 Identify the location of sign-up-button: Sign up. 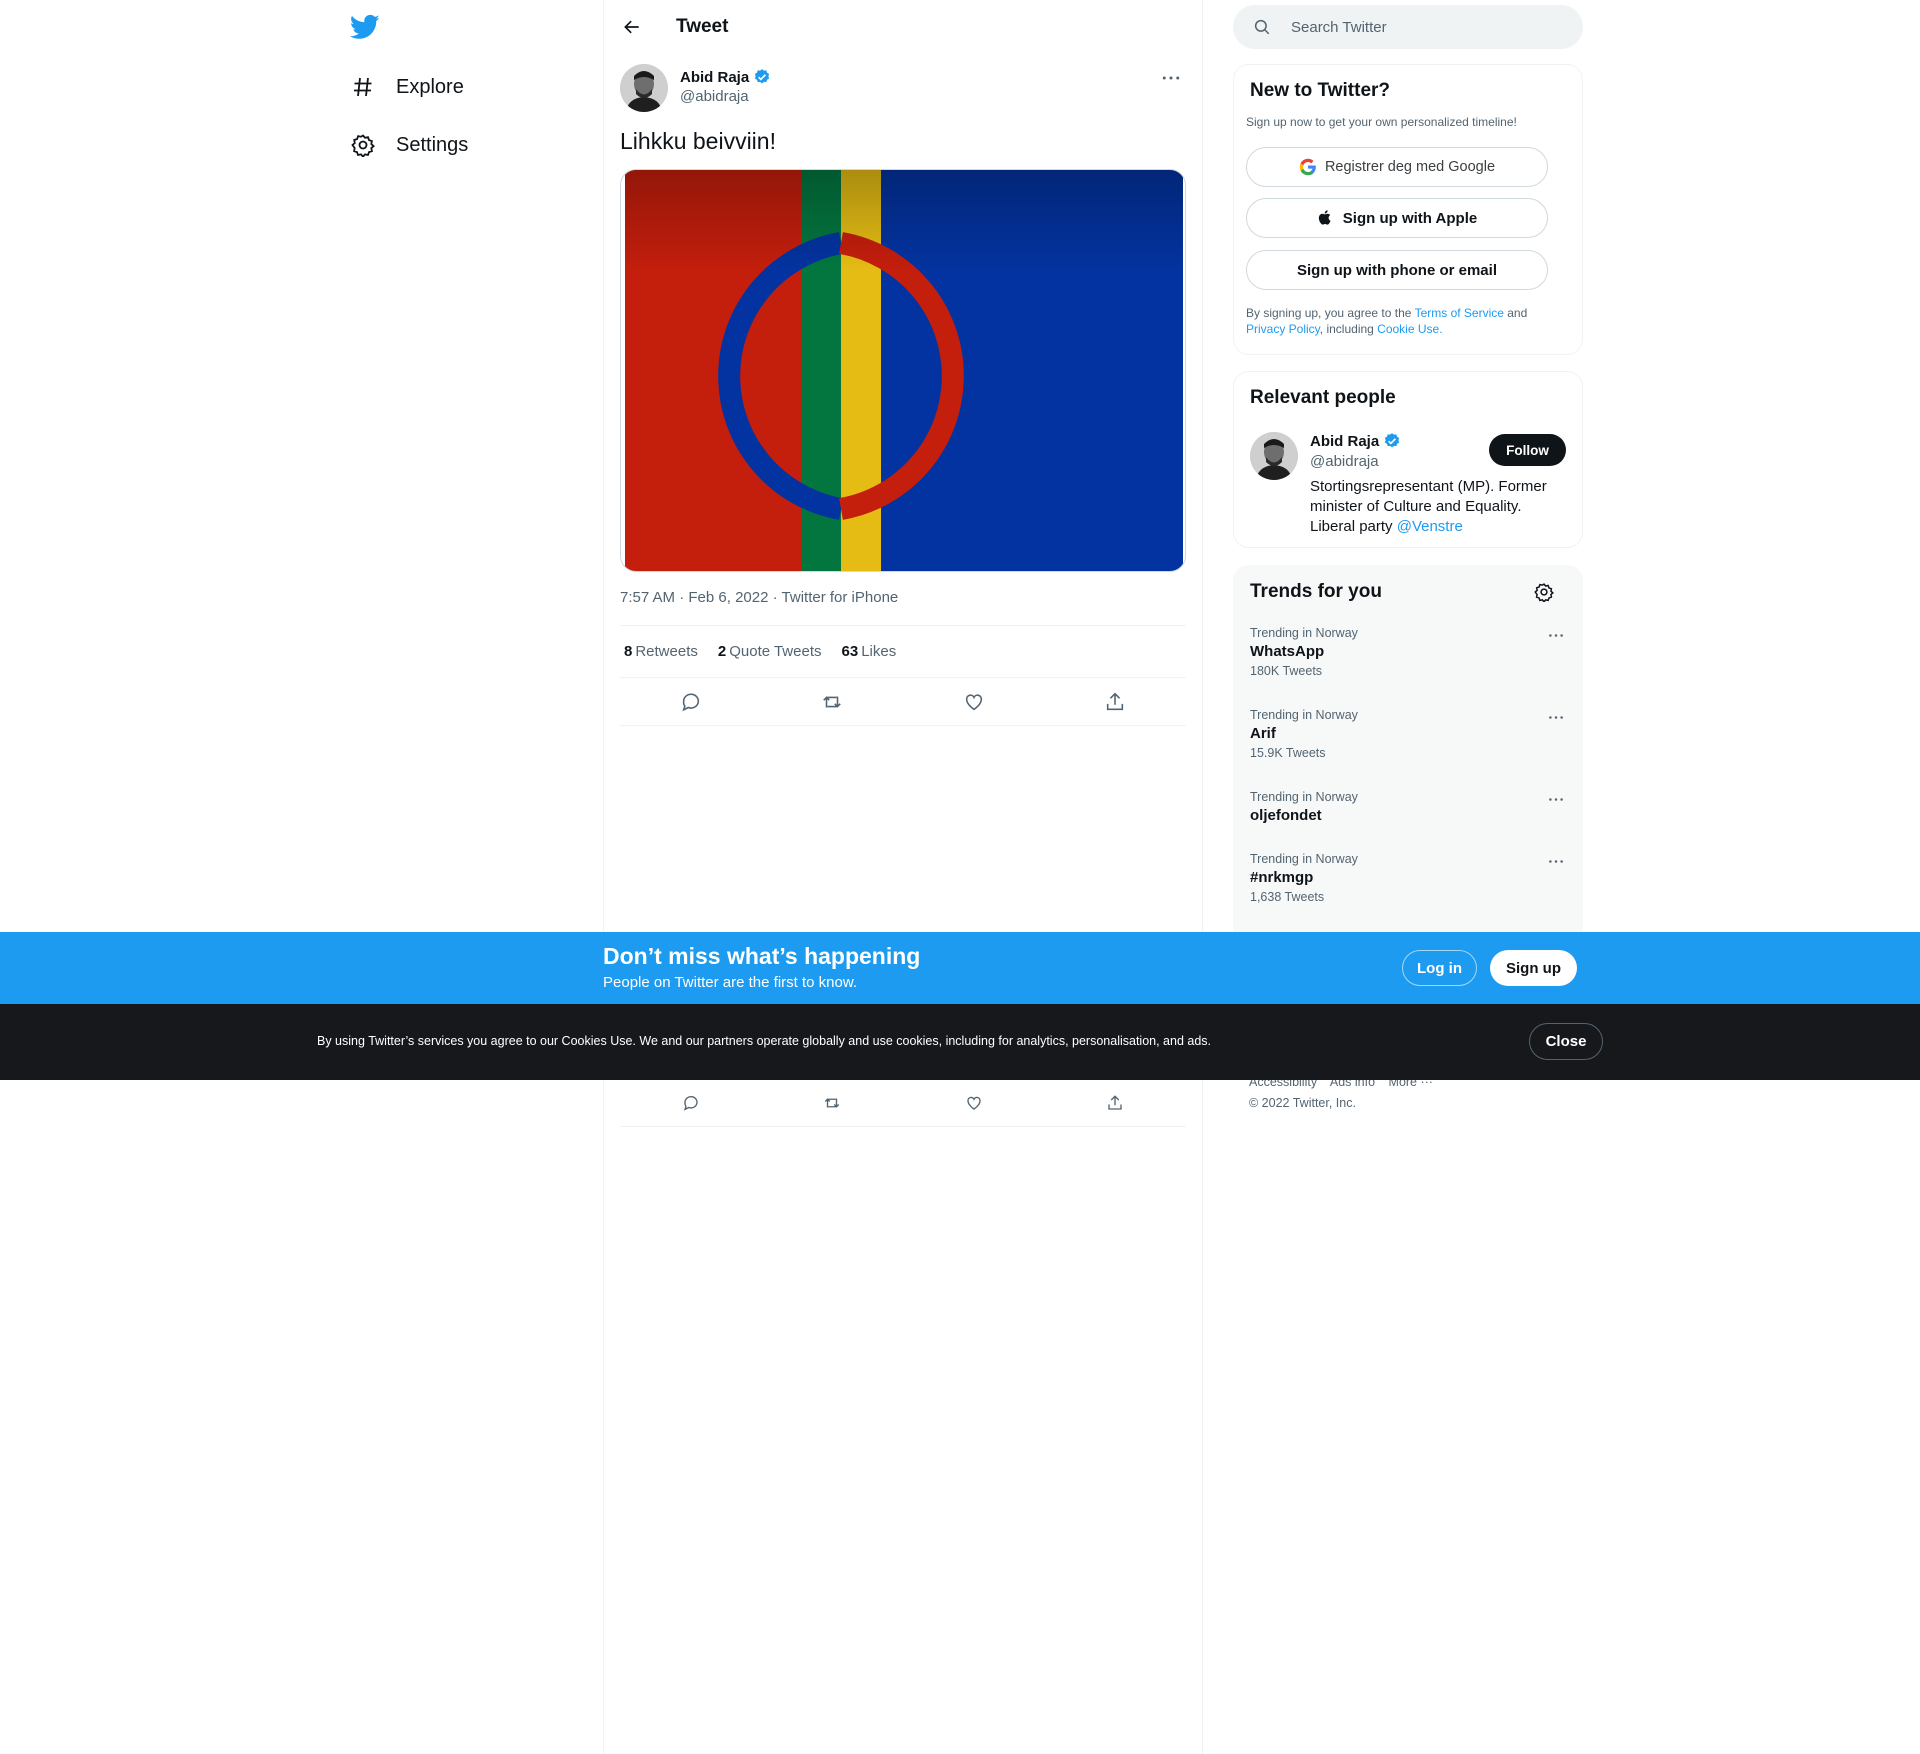
(1533, 968).